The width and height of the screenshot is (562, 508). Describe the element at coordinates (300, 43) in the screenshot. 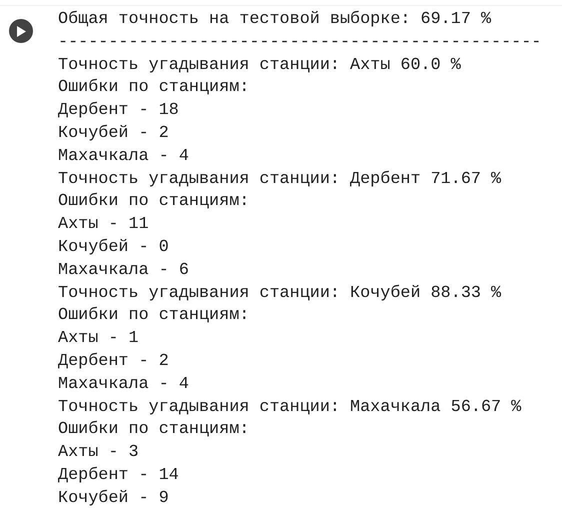

I see `output-line: ------------------------------------------------` at that location.